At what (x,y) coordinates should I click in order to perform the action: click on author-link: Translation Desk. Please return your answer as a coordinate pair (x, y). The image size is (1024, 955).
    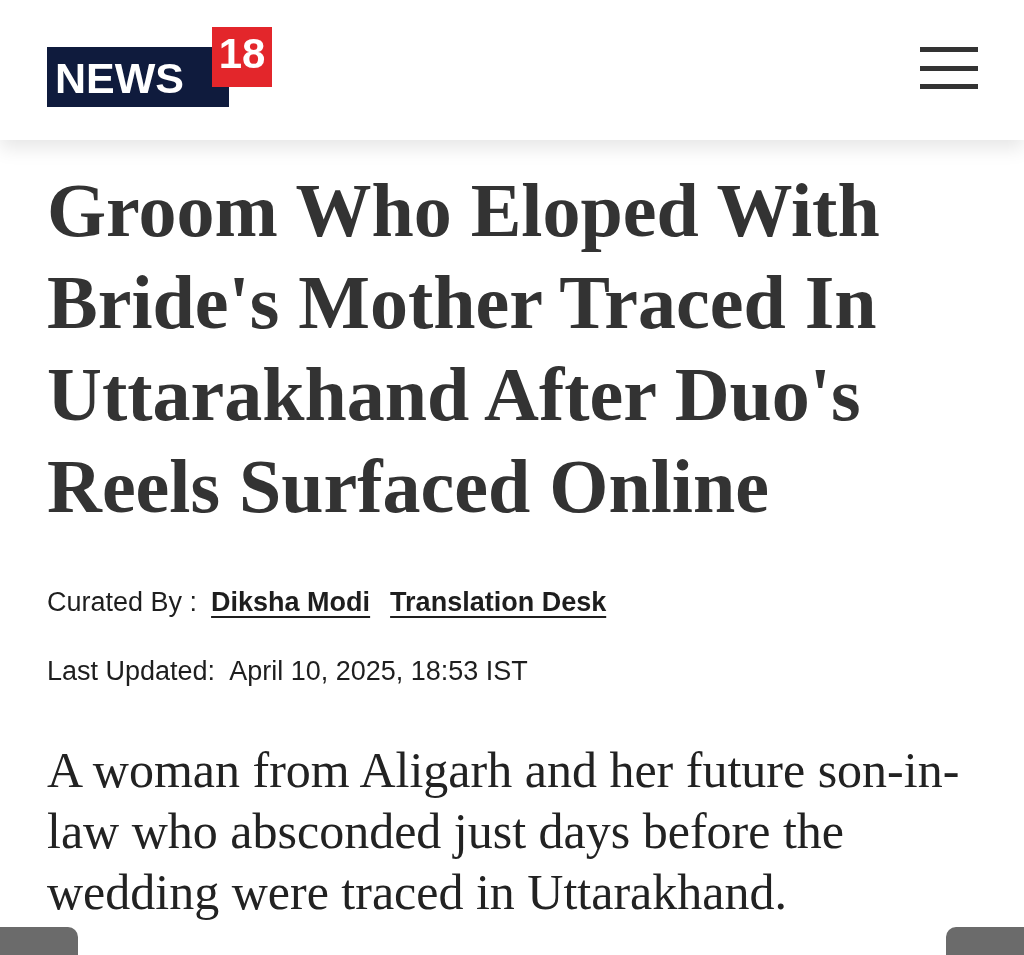
    Looking at the image, I should click on (498, 602).